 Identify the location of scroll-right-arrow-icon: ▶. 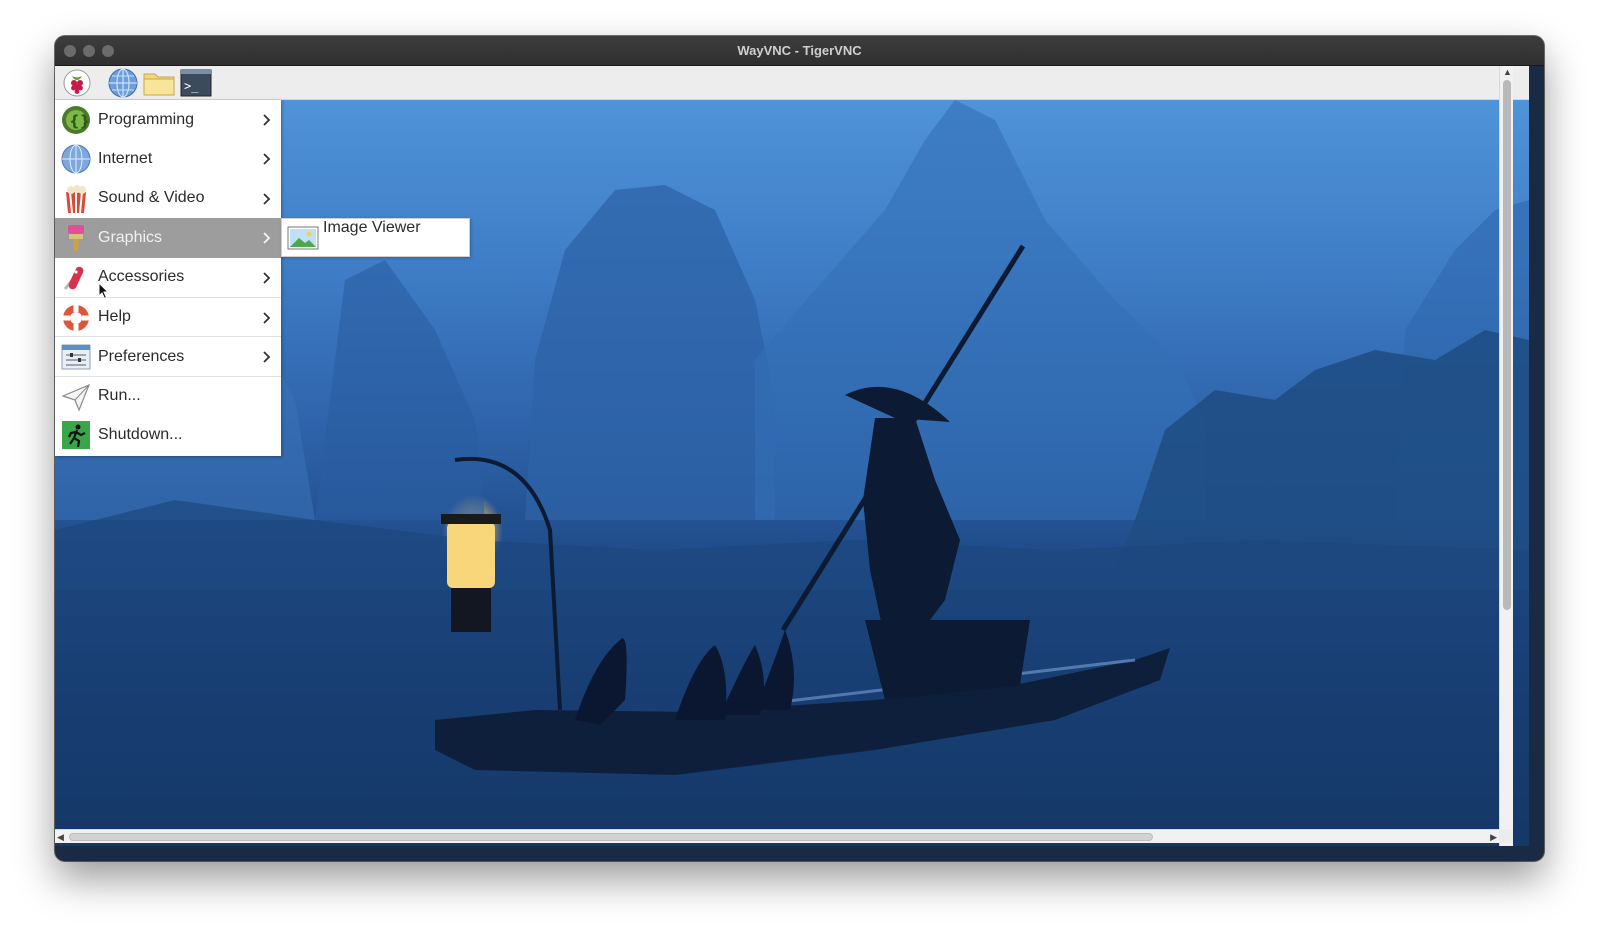
(1493, 837).